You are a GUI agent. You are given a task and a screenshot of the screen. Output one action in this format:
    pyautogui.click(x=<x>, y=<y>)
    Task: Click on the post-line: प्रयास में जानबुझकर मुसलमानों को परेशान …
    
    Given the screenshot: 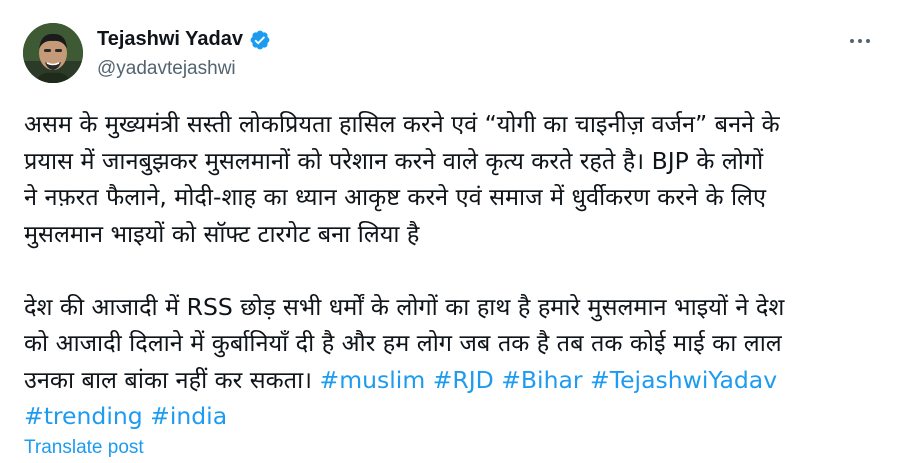 What is the action you would take?
    pyautogui.click(x=394, y=160)
    